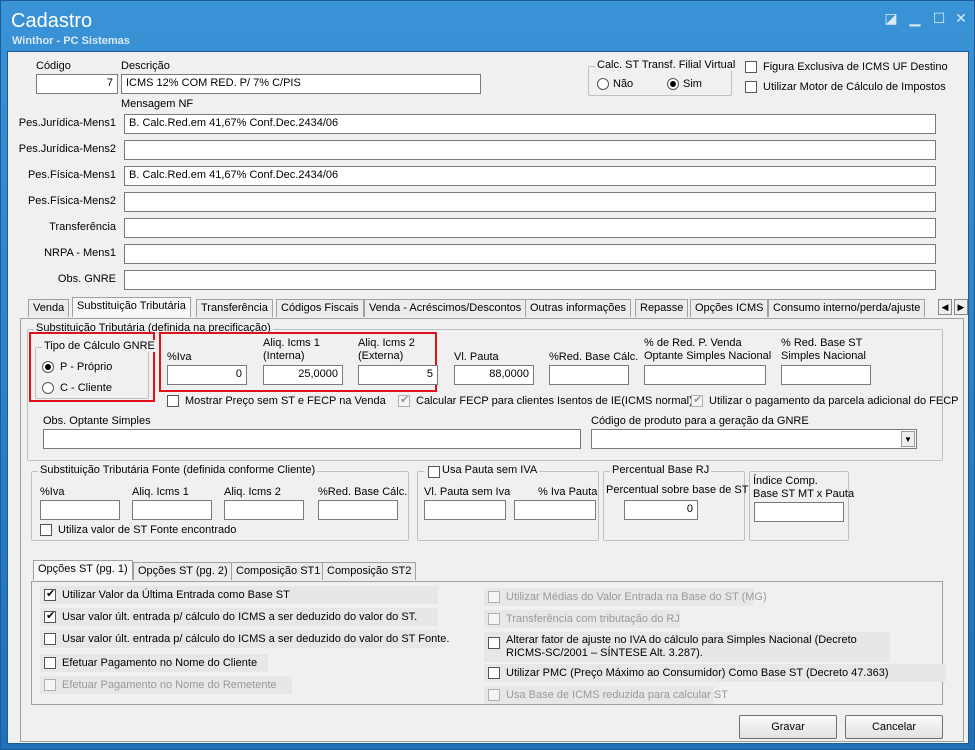  I want to click on subtab-opcoes-st-1: Opções ST (pg. 1), so click(83, 570).